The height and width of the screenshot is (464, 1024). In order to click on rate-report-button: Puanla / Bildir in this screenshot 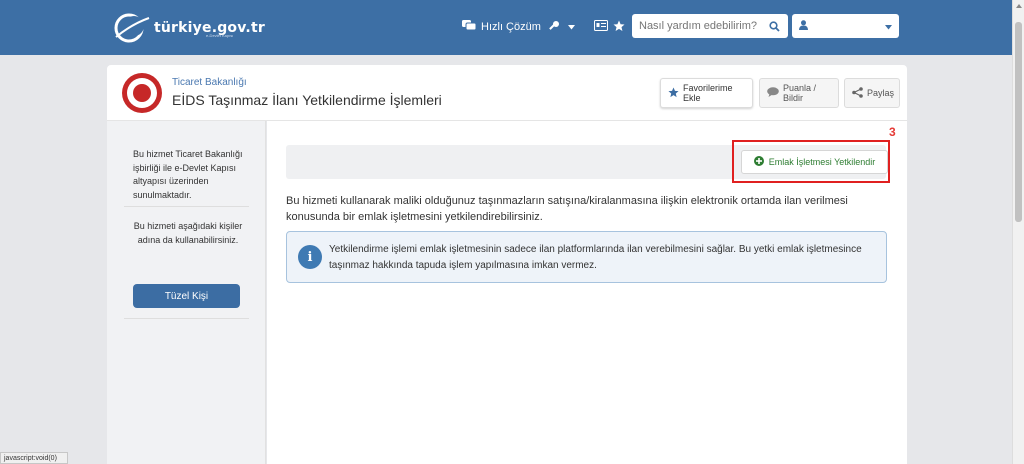, I will do `click(799, 93)`.